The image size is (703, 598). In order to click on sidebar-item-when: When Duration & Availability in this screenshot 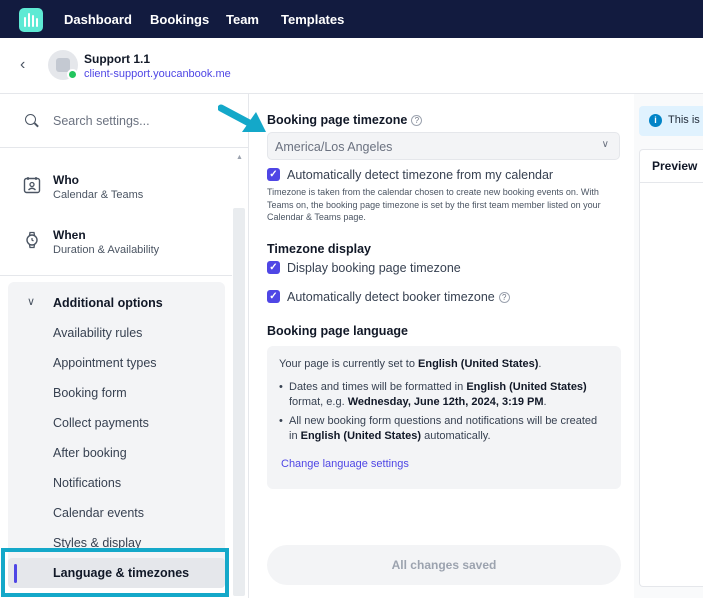, I will do `click(116, 246)`.